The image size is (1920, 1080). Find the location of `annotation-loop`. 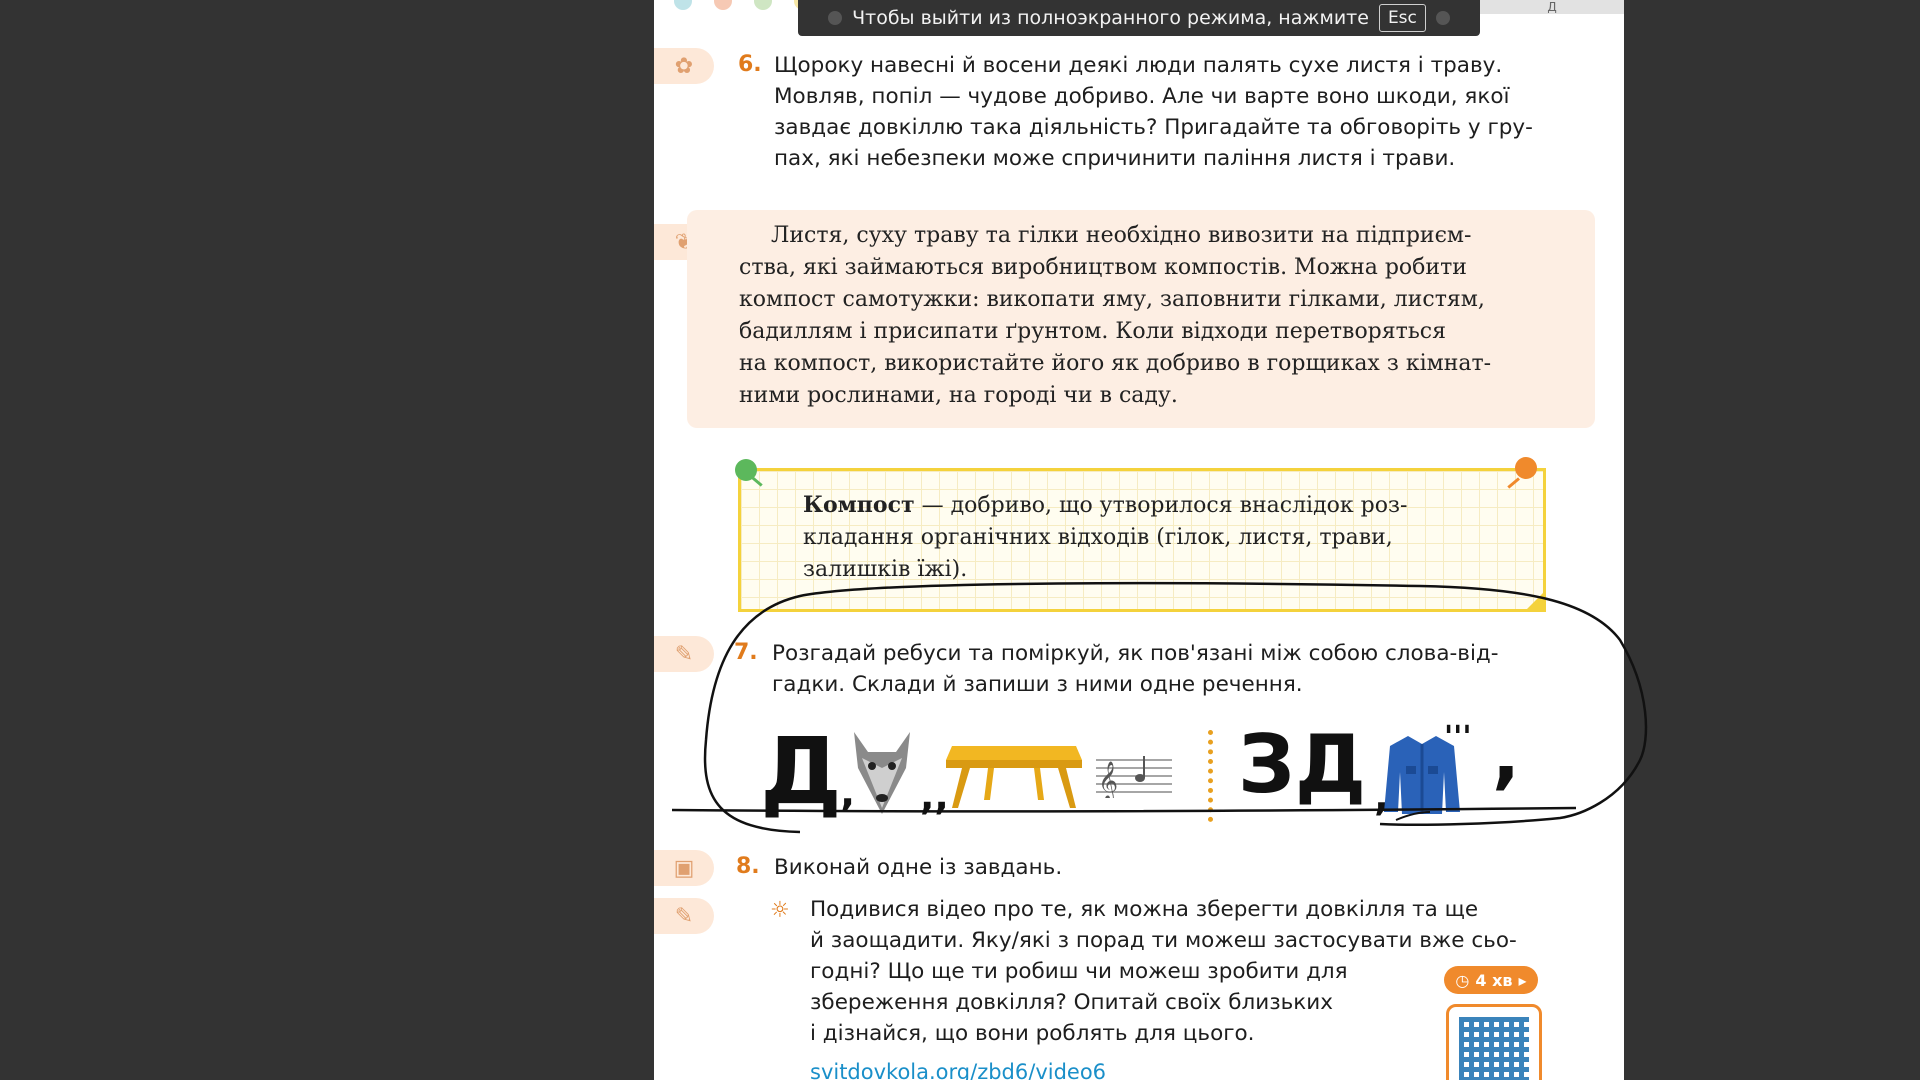

annotation-loop is located at coordinates (1175, 707).